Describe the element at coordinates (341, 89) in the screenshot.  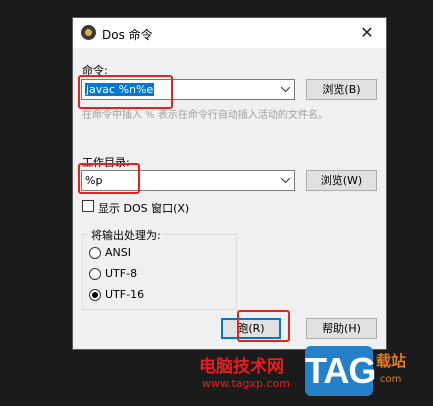
I see `browse-command-button: 浏览(B)` at that location.